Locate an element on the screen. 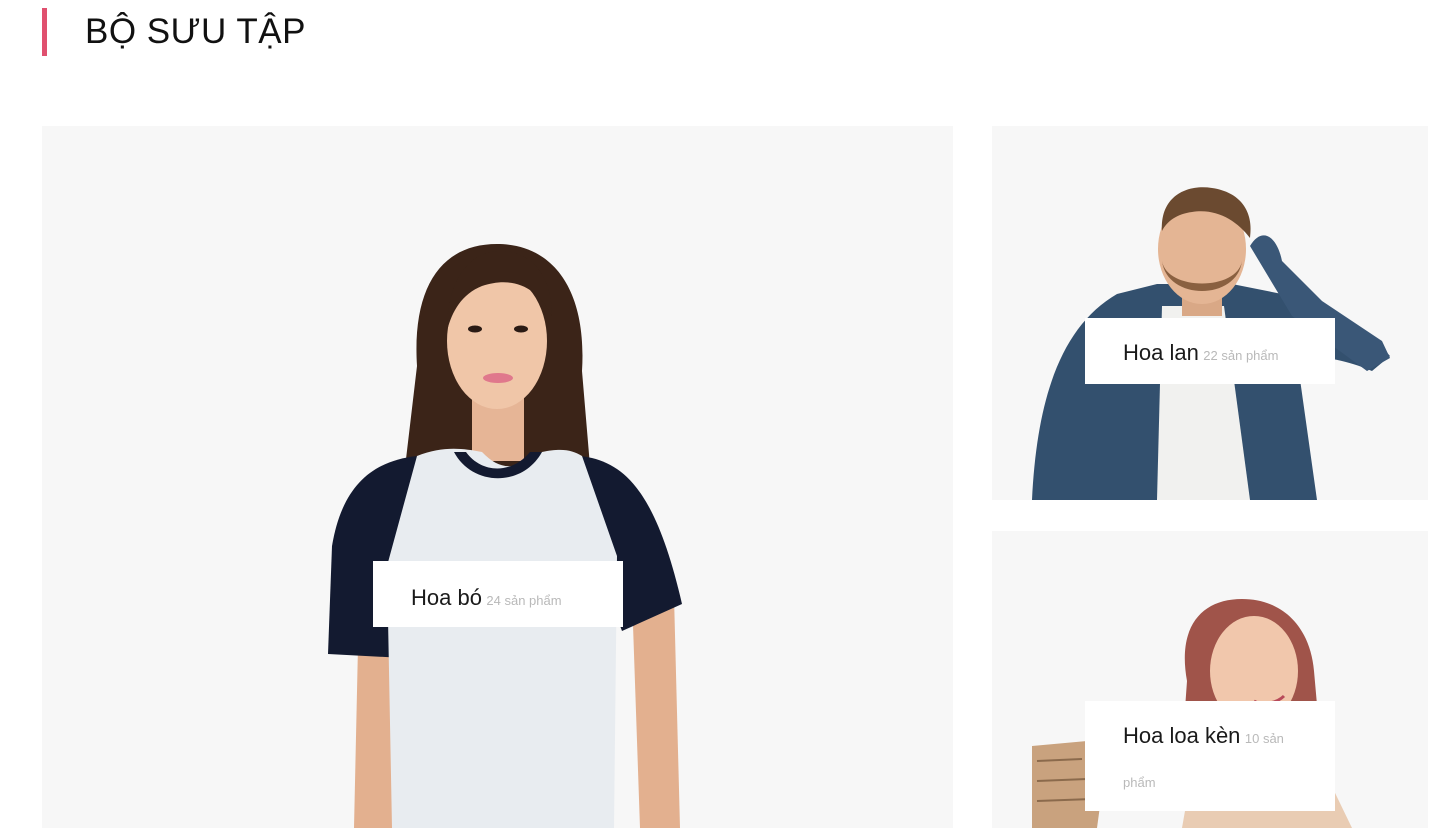  collection-photo-man-denim is located at coordinates (1211, 343).